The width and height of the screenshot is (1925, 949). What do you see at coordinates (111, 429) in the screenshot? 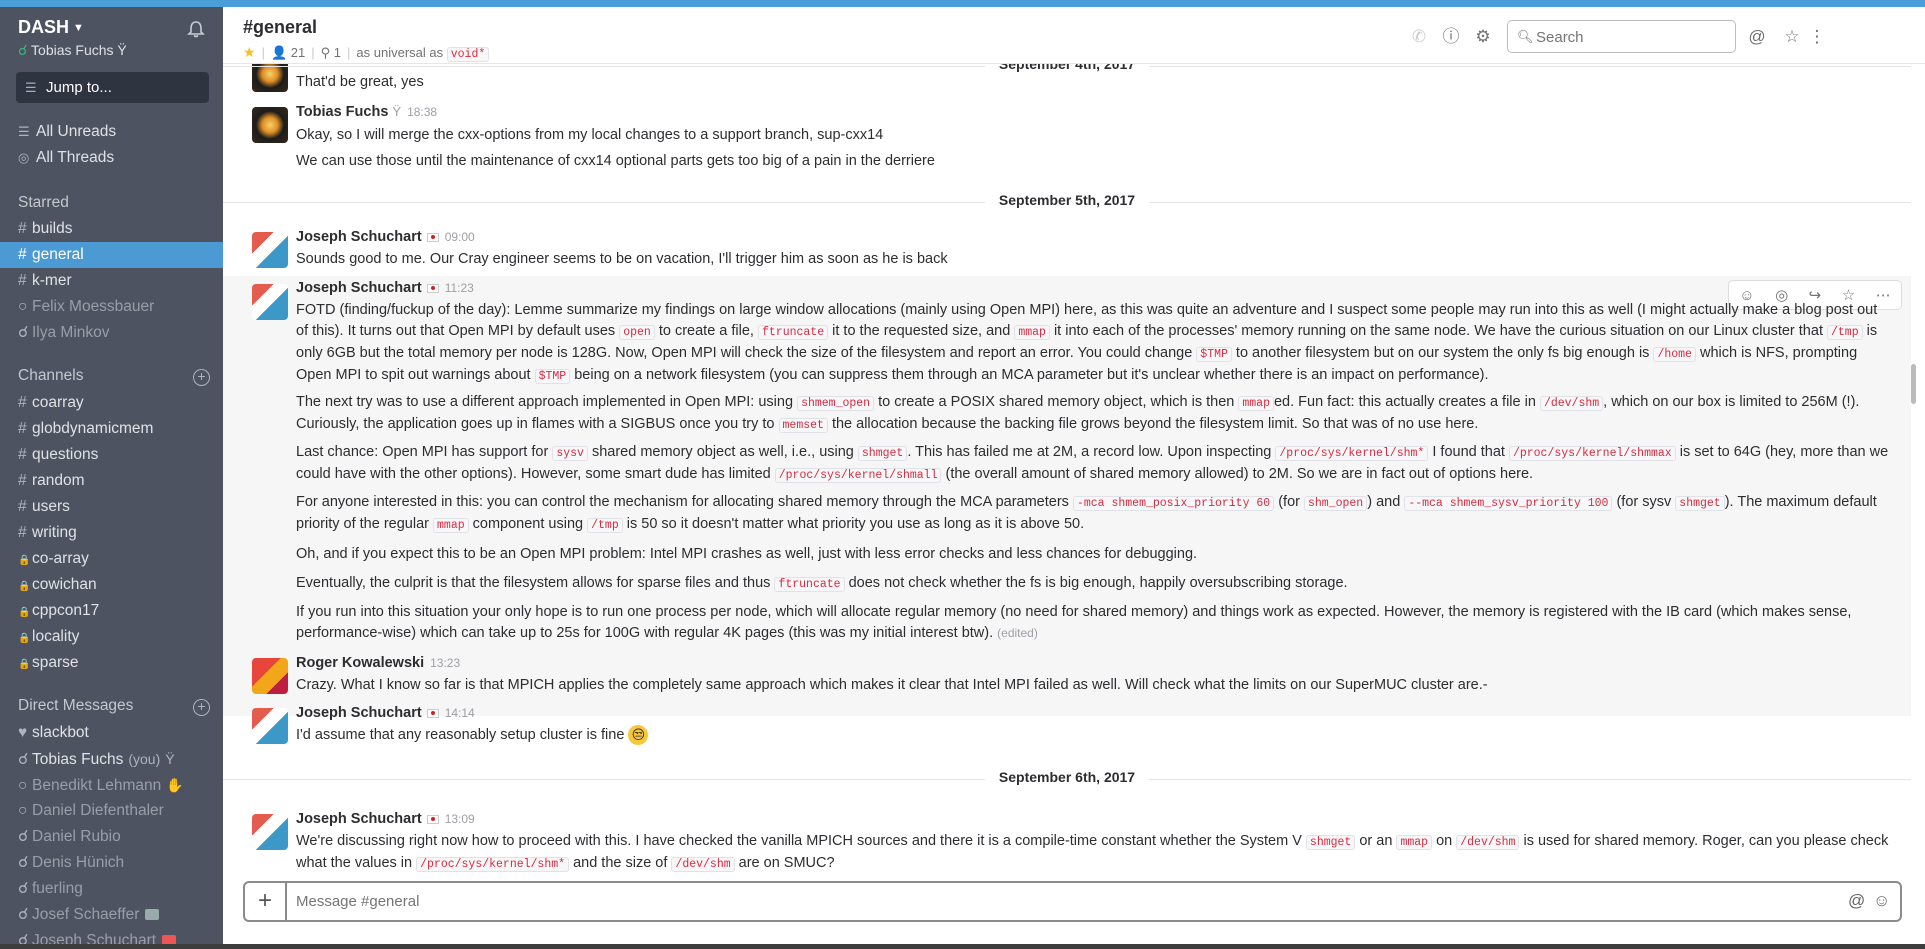
I see `sidebar-item-globdynamicmem: # globdynamicmem` at bounding box center [111, 429].